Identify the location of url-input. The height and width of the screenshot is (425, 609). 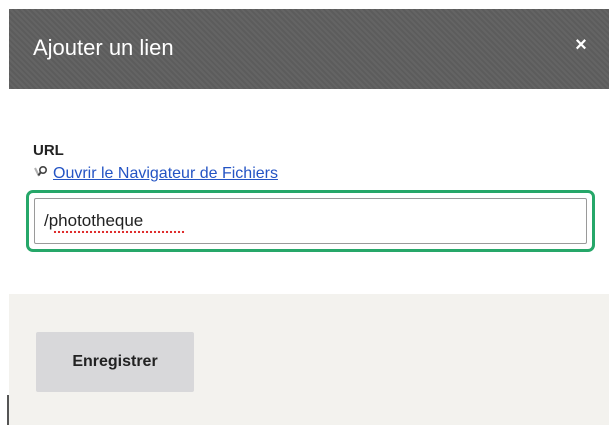
(310, 221).